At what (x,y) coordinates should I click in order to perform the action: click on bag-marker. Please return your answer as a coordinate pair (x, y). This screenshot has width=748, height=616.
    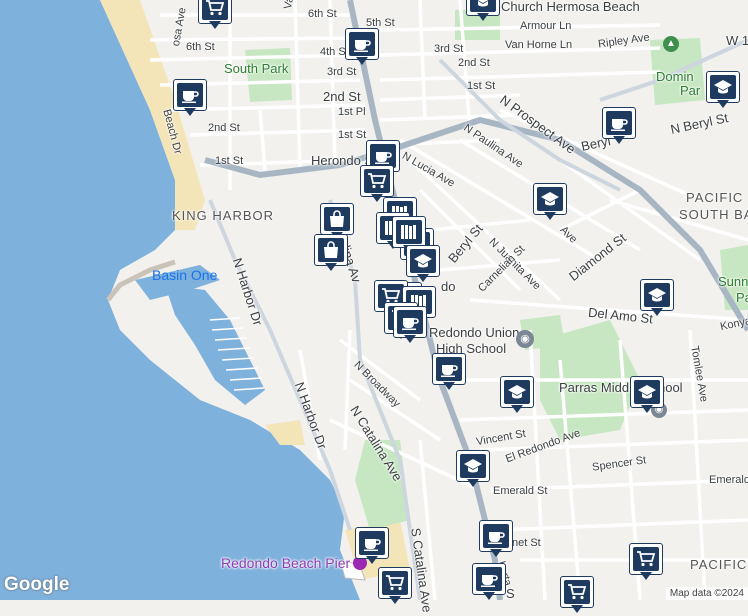
    Looking at the image, I should click on (331, 254).